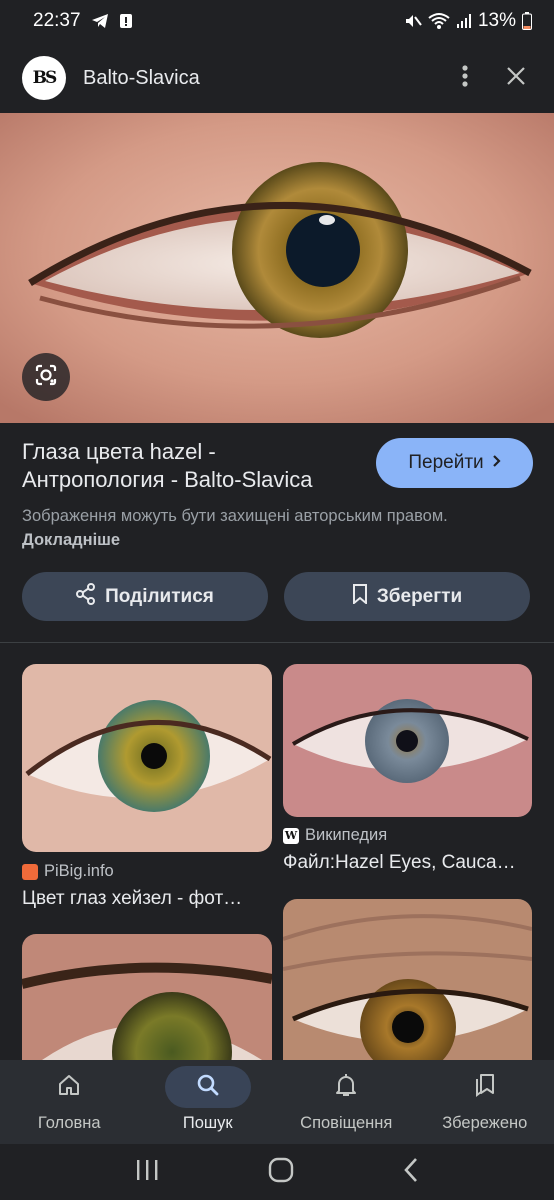  I want to click on chevron-right-icon, so click(496, 463).